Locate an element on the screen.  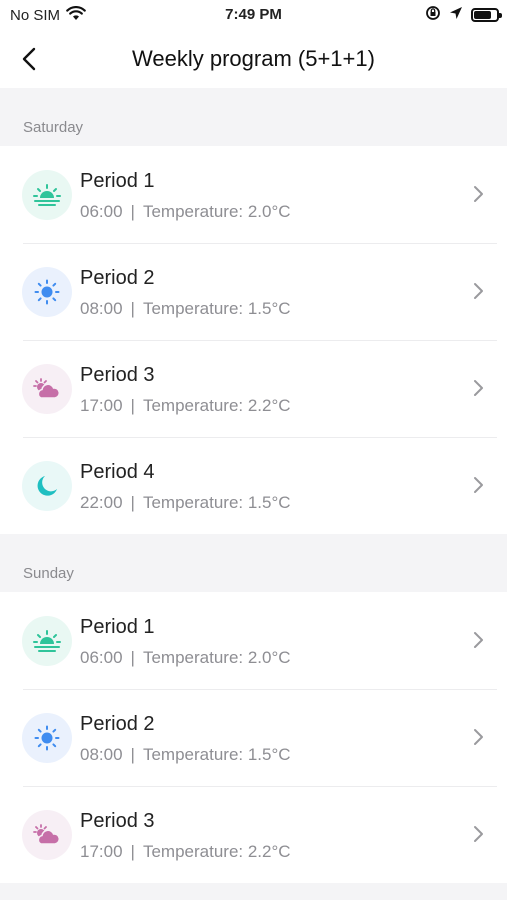
period-time: 22:00 is located at coordinates (101, 502).